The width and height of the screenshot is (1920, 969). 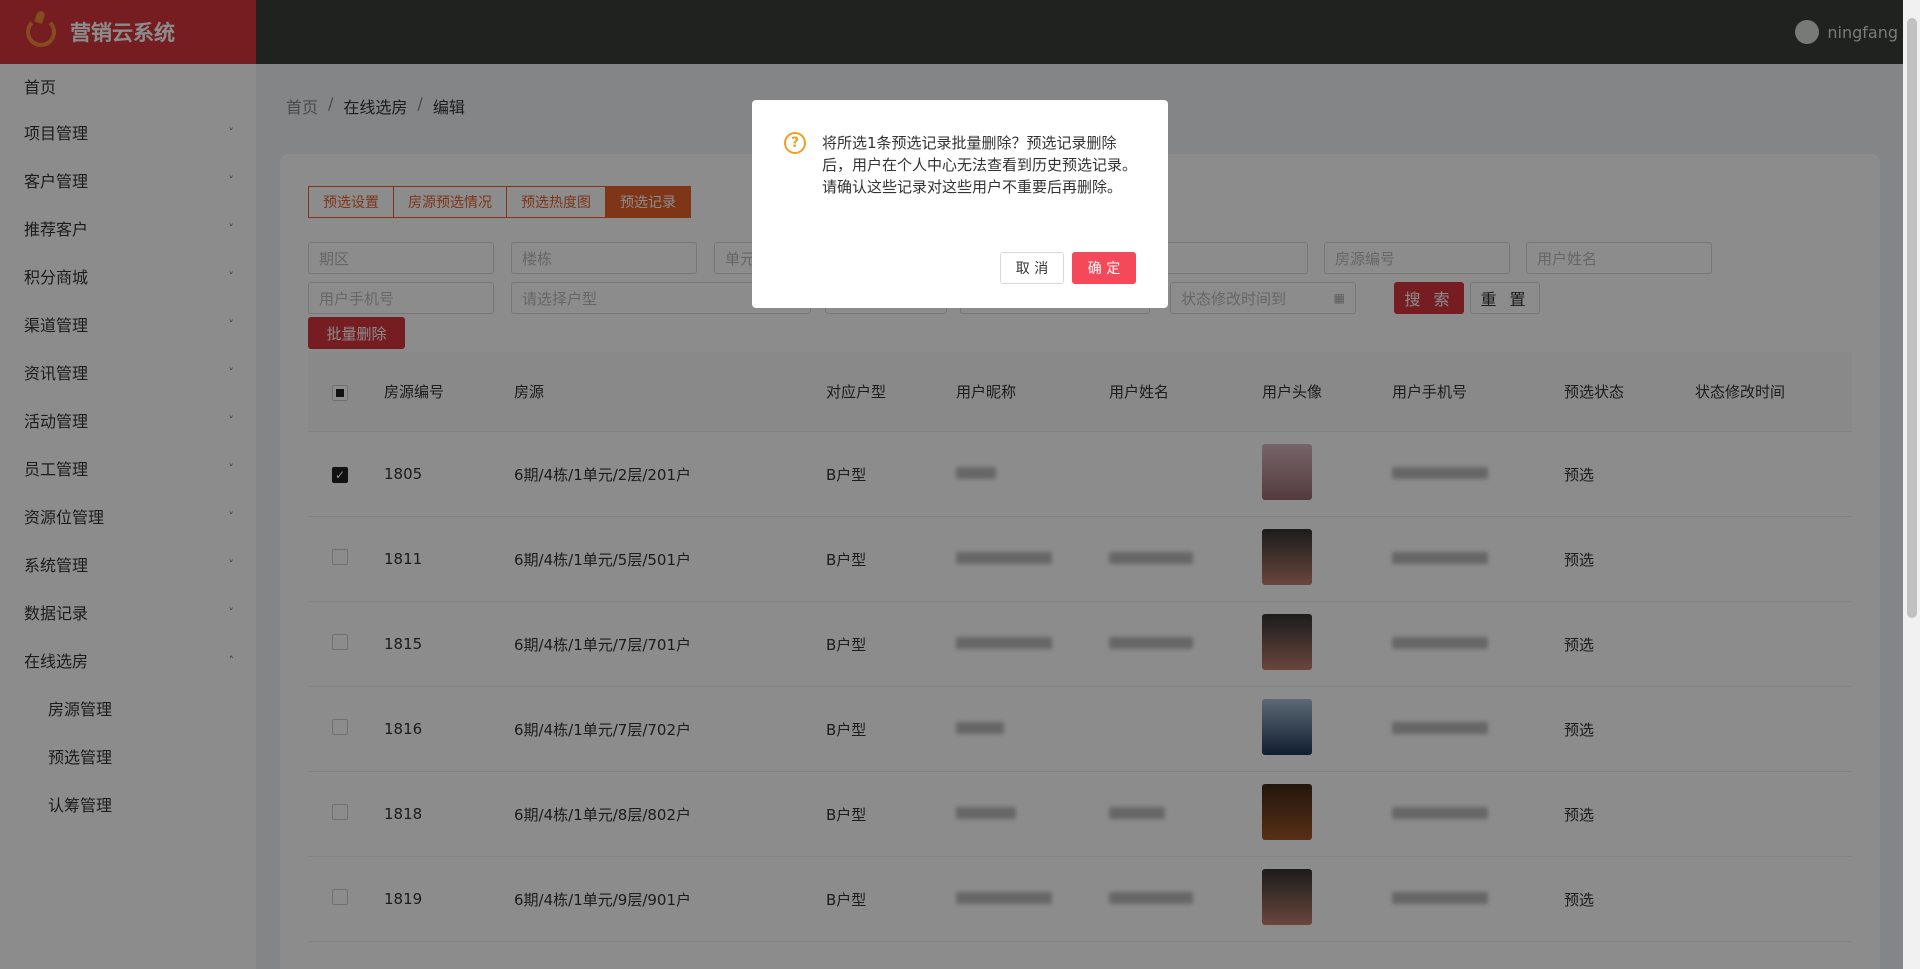 I want to click on cancel-button: 取 消, so click(x=1032, y=268).